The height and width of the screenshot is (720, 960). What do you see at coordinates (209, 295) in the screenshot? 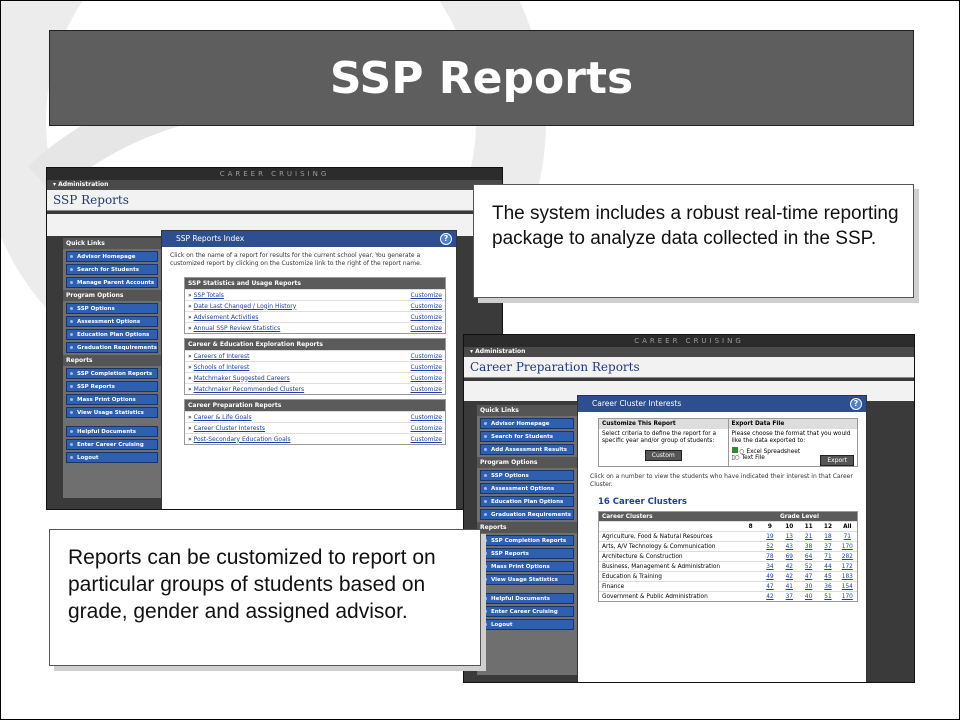
I see `report-link: SSP Totals` at bounding box center [209, 295].